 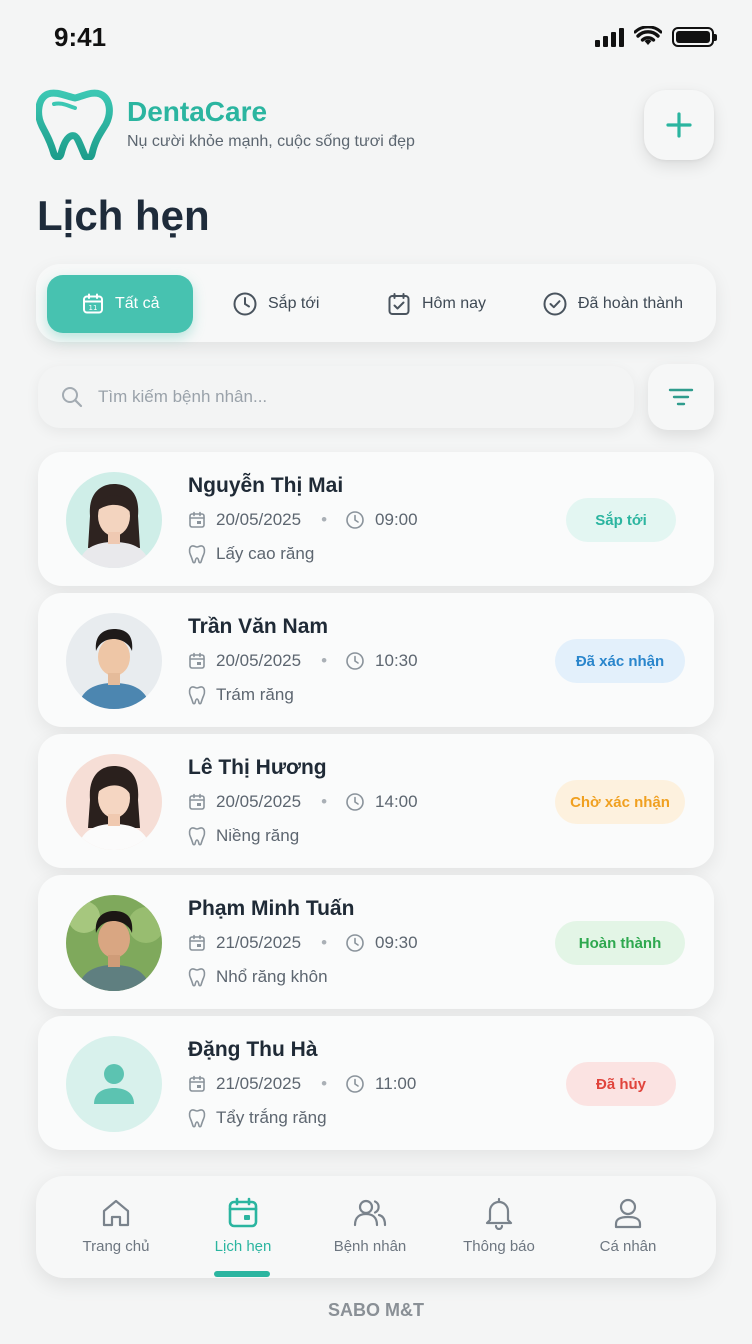 What do you see at coordinates (399, 304) in the screenshot?
I see `calendar-check-icon` at bounding box center [399, 304].